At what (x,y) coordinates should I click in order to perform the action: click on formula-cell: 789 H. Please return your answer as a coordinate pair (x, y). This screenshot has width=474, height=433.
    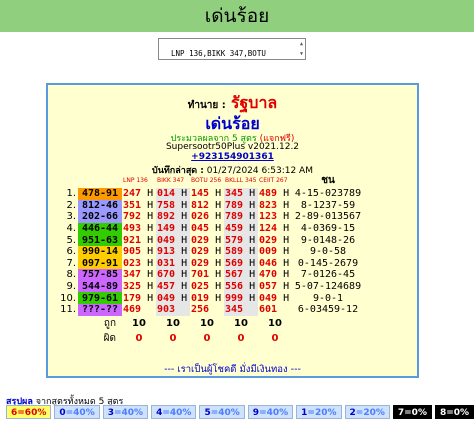
    Looking at the image, I should click on (241, 205).